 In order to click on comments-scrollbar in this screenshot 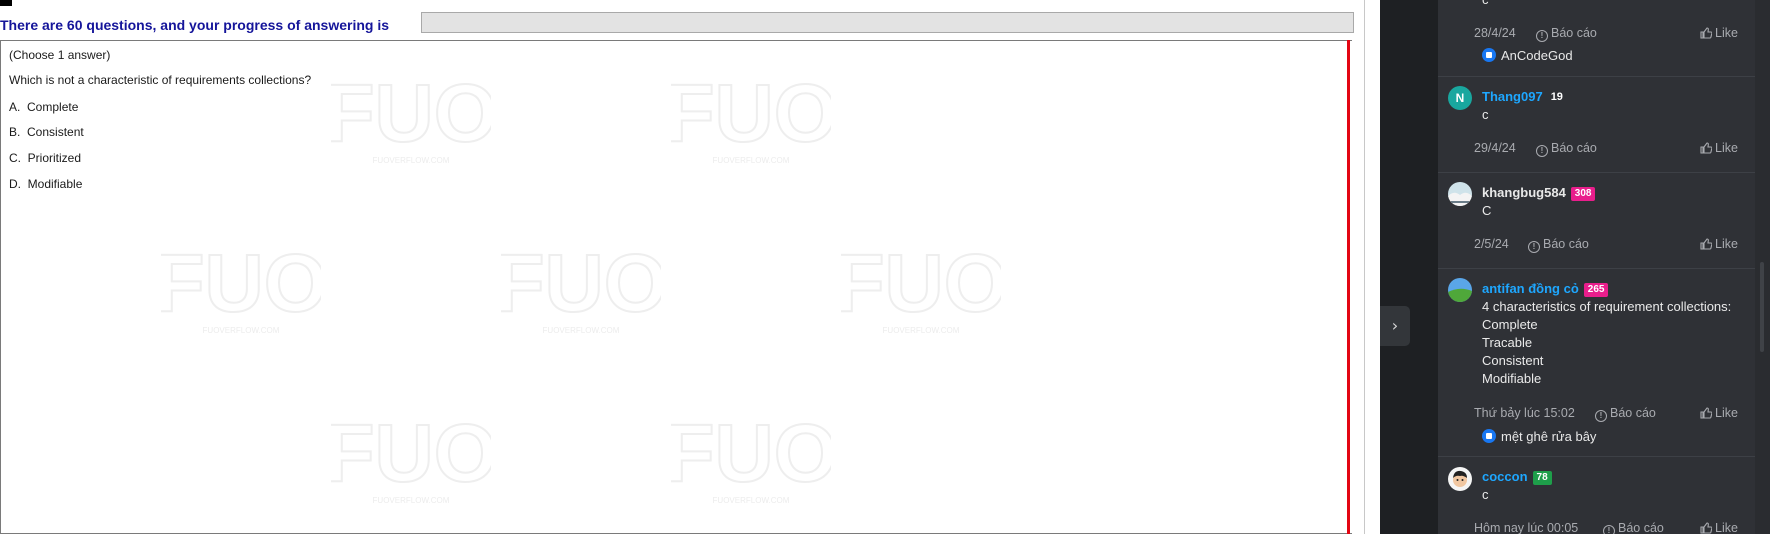, I will do `click(1762, 267)`.